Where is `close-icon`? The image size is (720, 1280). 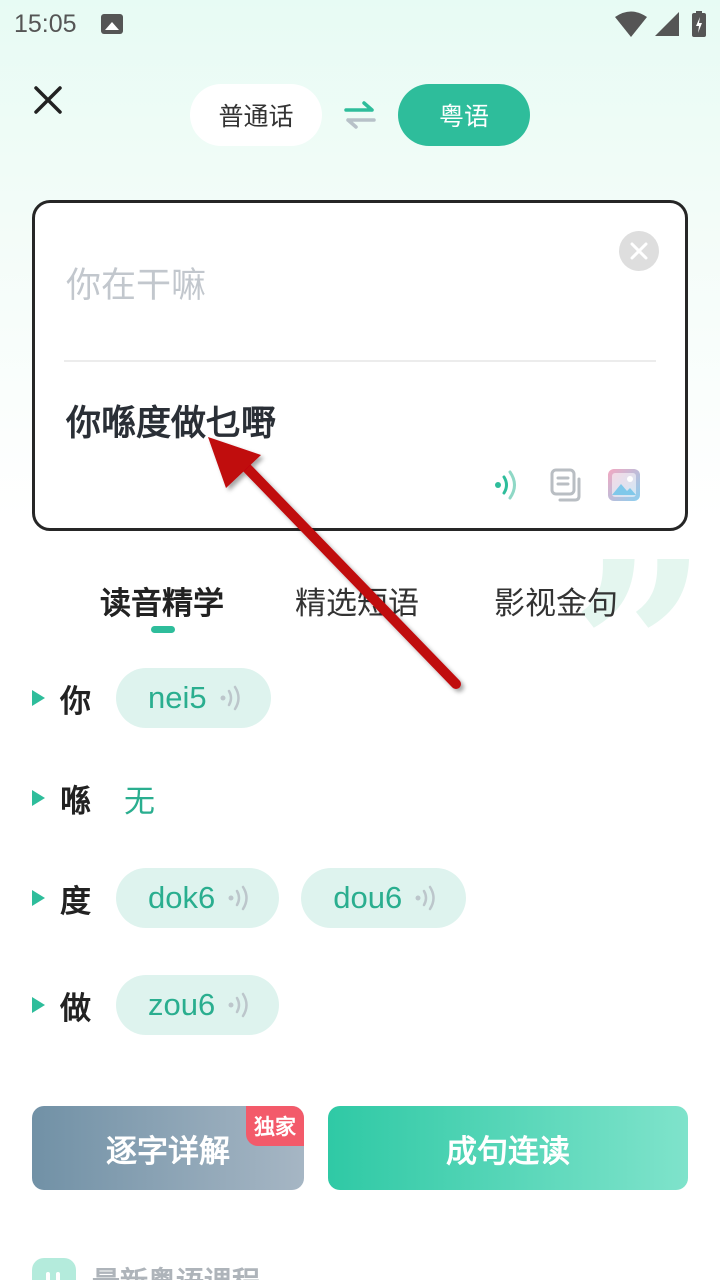 close-icon is located at coordinates (48, 100).